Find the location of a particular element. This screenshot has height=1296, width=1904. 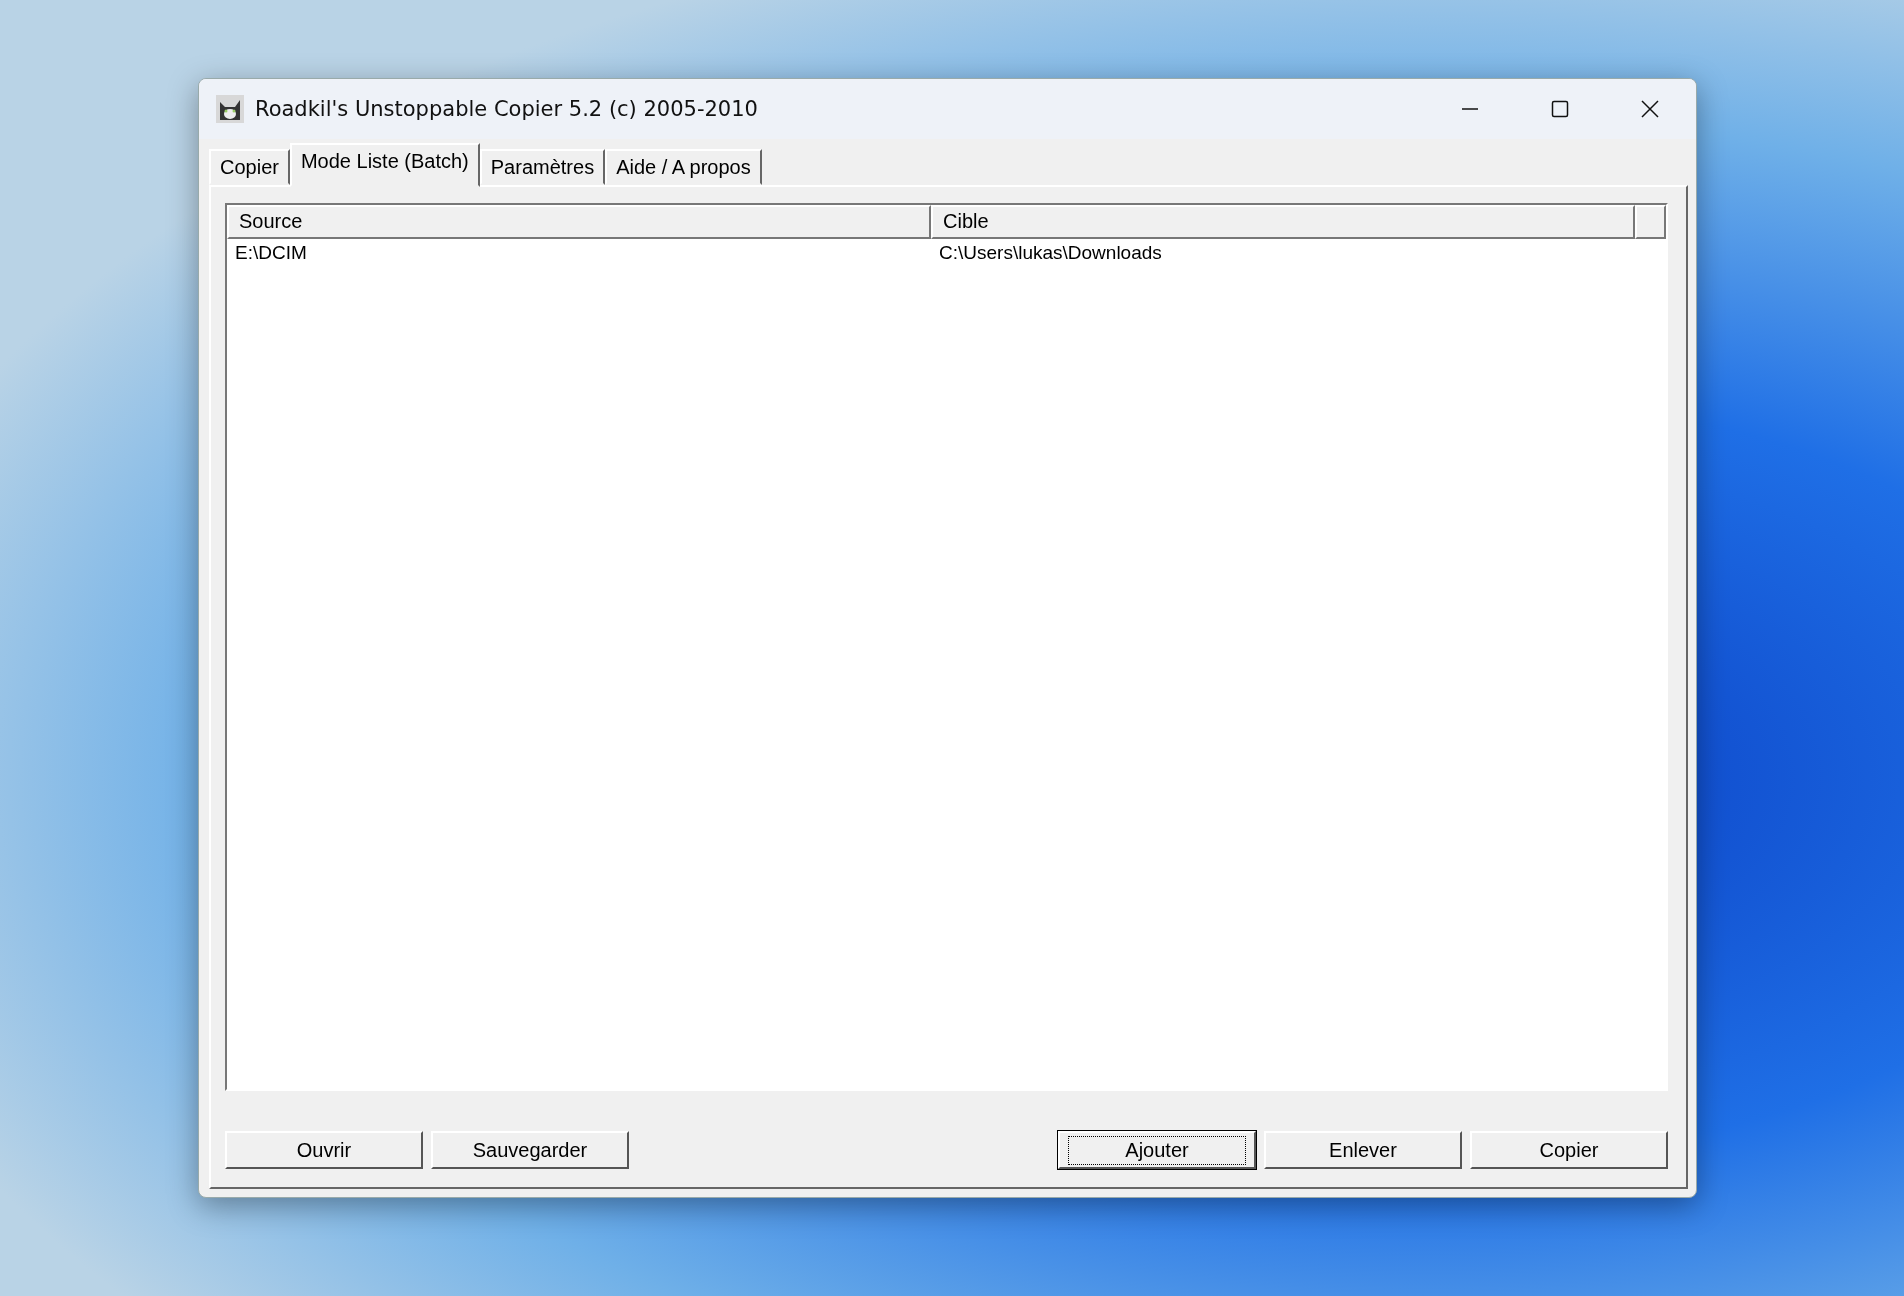

dialog-button: Copier is located at coordinates (1569, 1150).